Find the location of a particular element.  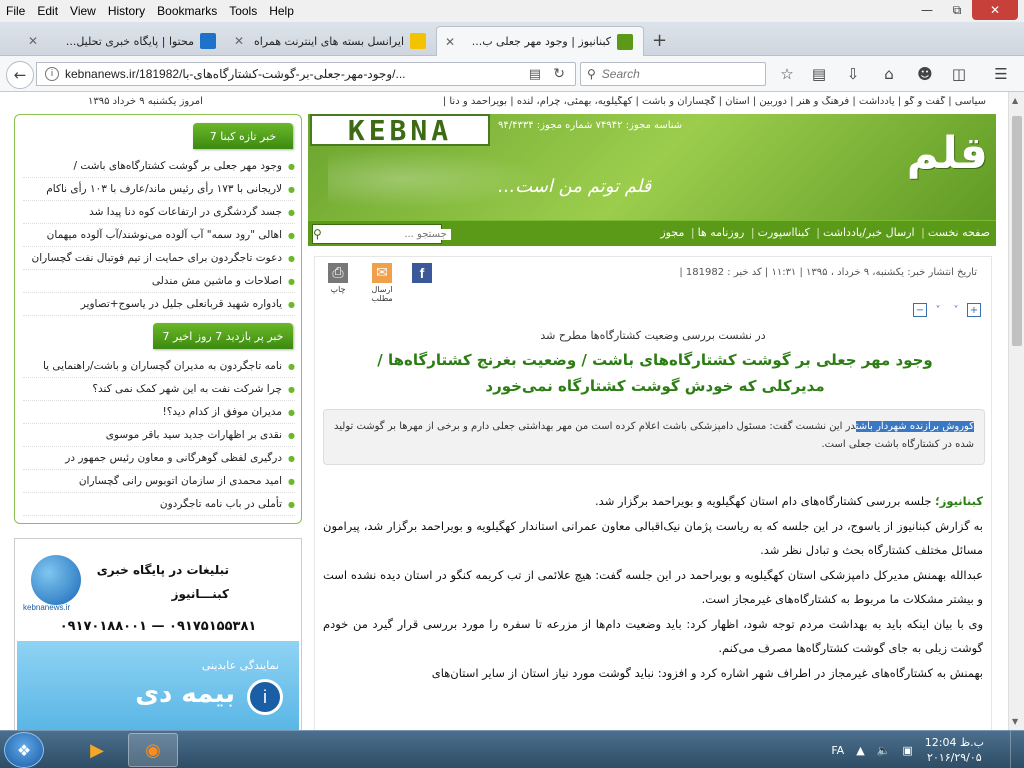

scrollbar-thumb is located at coordinates (1017, 231).